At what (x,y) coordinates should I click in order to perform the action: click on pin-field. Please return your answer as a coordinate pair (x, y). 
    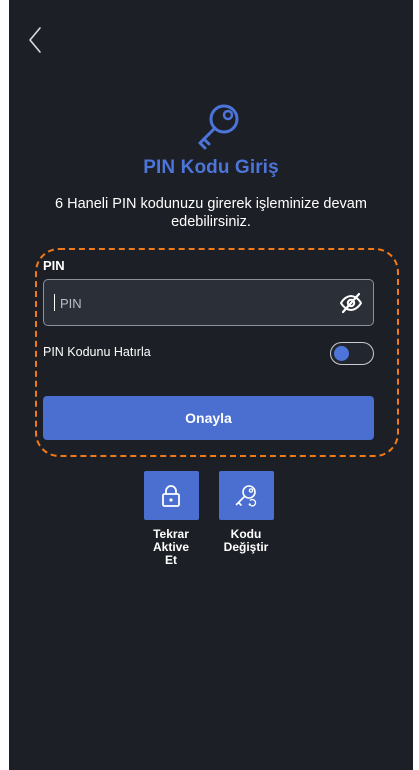
    Looking at the image, I should click on (208, 303).